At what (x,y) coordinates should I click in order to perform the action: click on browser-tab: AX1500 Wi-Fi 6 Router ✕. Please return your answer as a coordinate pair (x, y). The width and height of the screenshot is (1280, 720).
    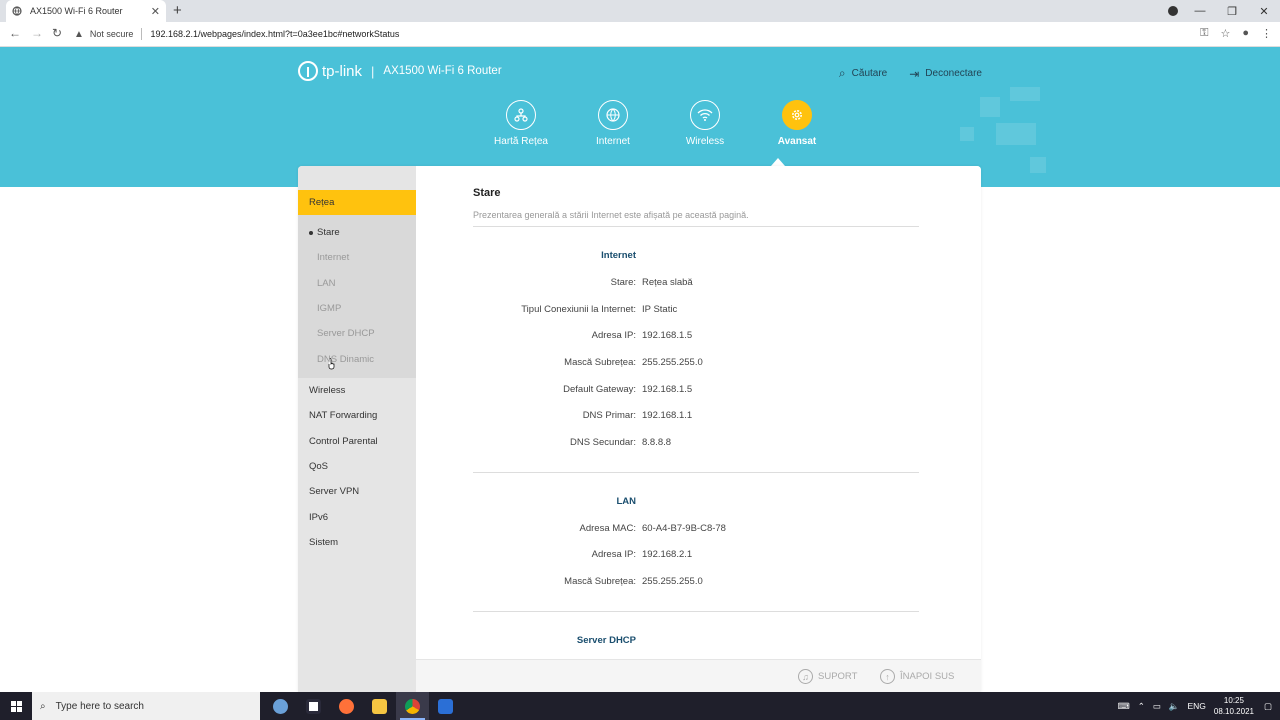
    Looking at the image, I should click on (86, 11).